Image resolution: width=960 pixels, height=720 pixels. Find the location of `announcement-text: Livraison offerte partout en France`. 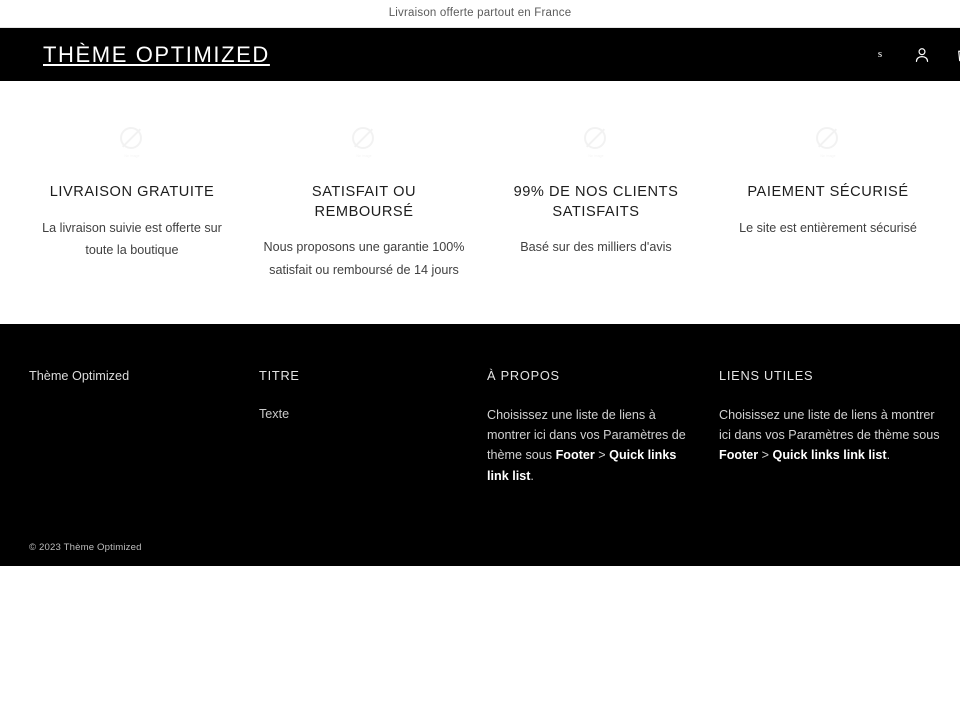

announcement-text: Livraison offerte partout en France is located at coordinates (480, 12).